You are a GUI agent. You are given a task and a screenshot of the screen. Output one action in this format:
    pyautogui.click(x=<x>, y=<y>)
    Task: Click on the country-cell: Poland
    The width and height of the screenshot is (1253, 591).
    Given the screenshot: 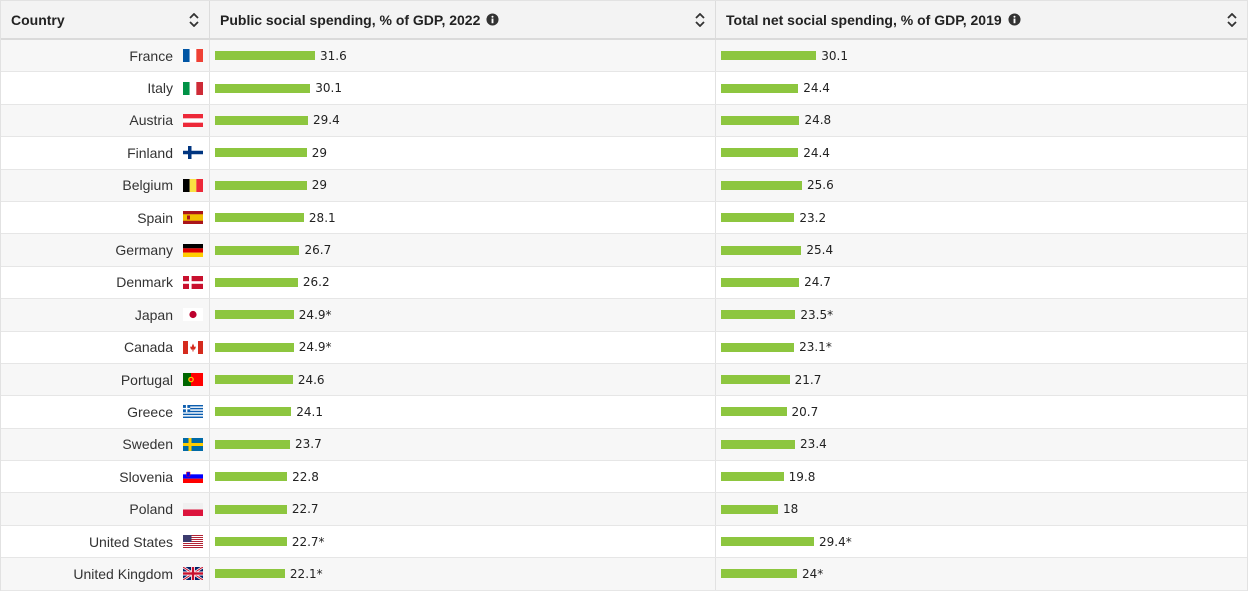 What is the action you would take?
    pyautogui.click(x=105, y=509)
    